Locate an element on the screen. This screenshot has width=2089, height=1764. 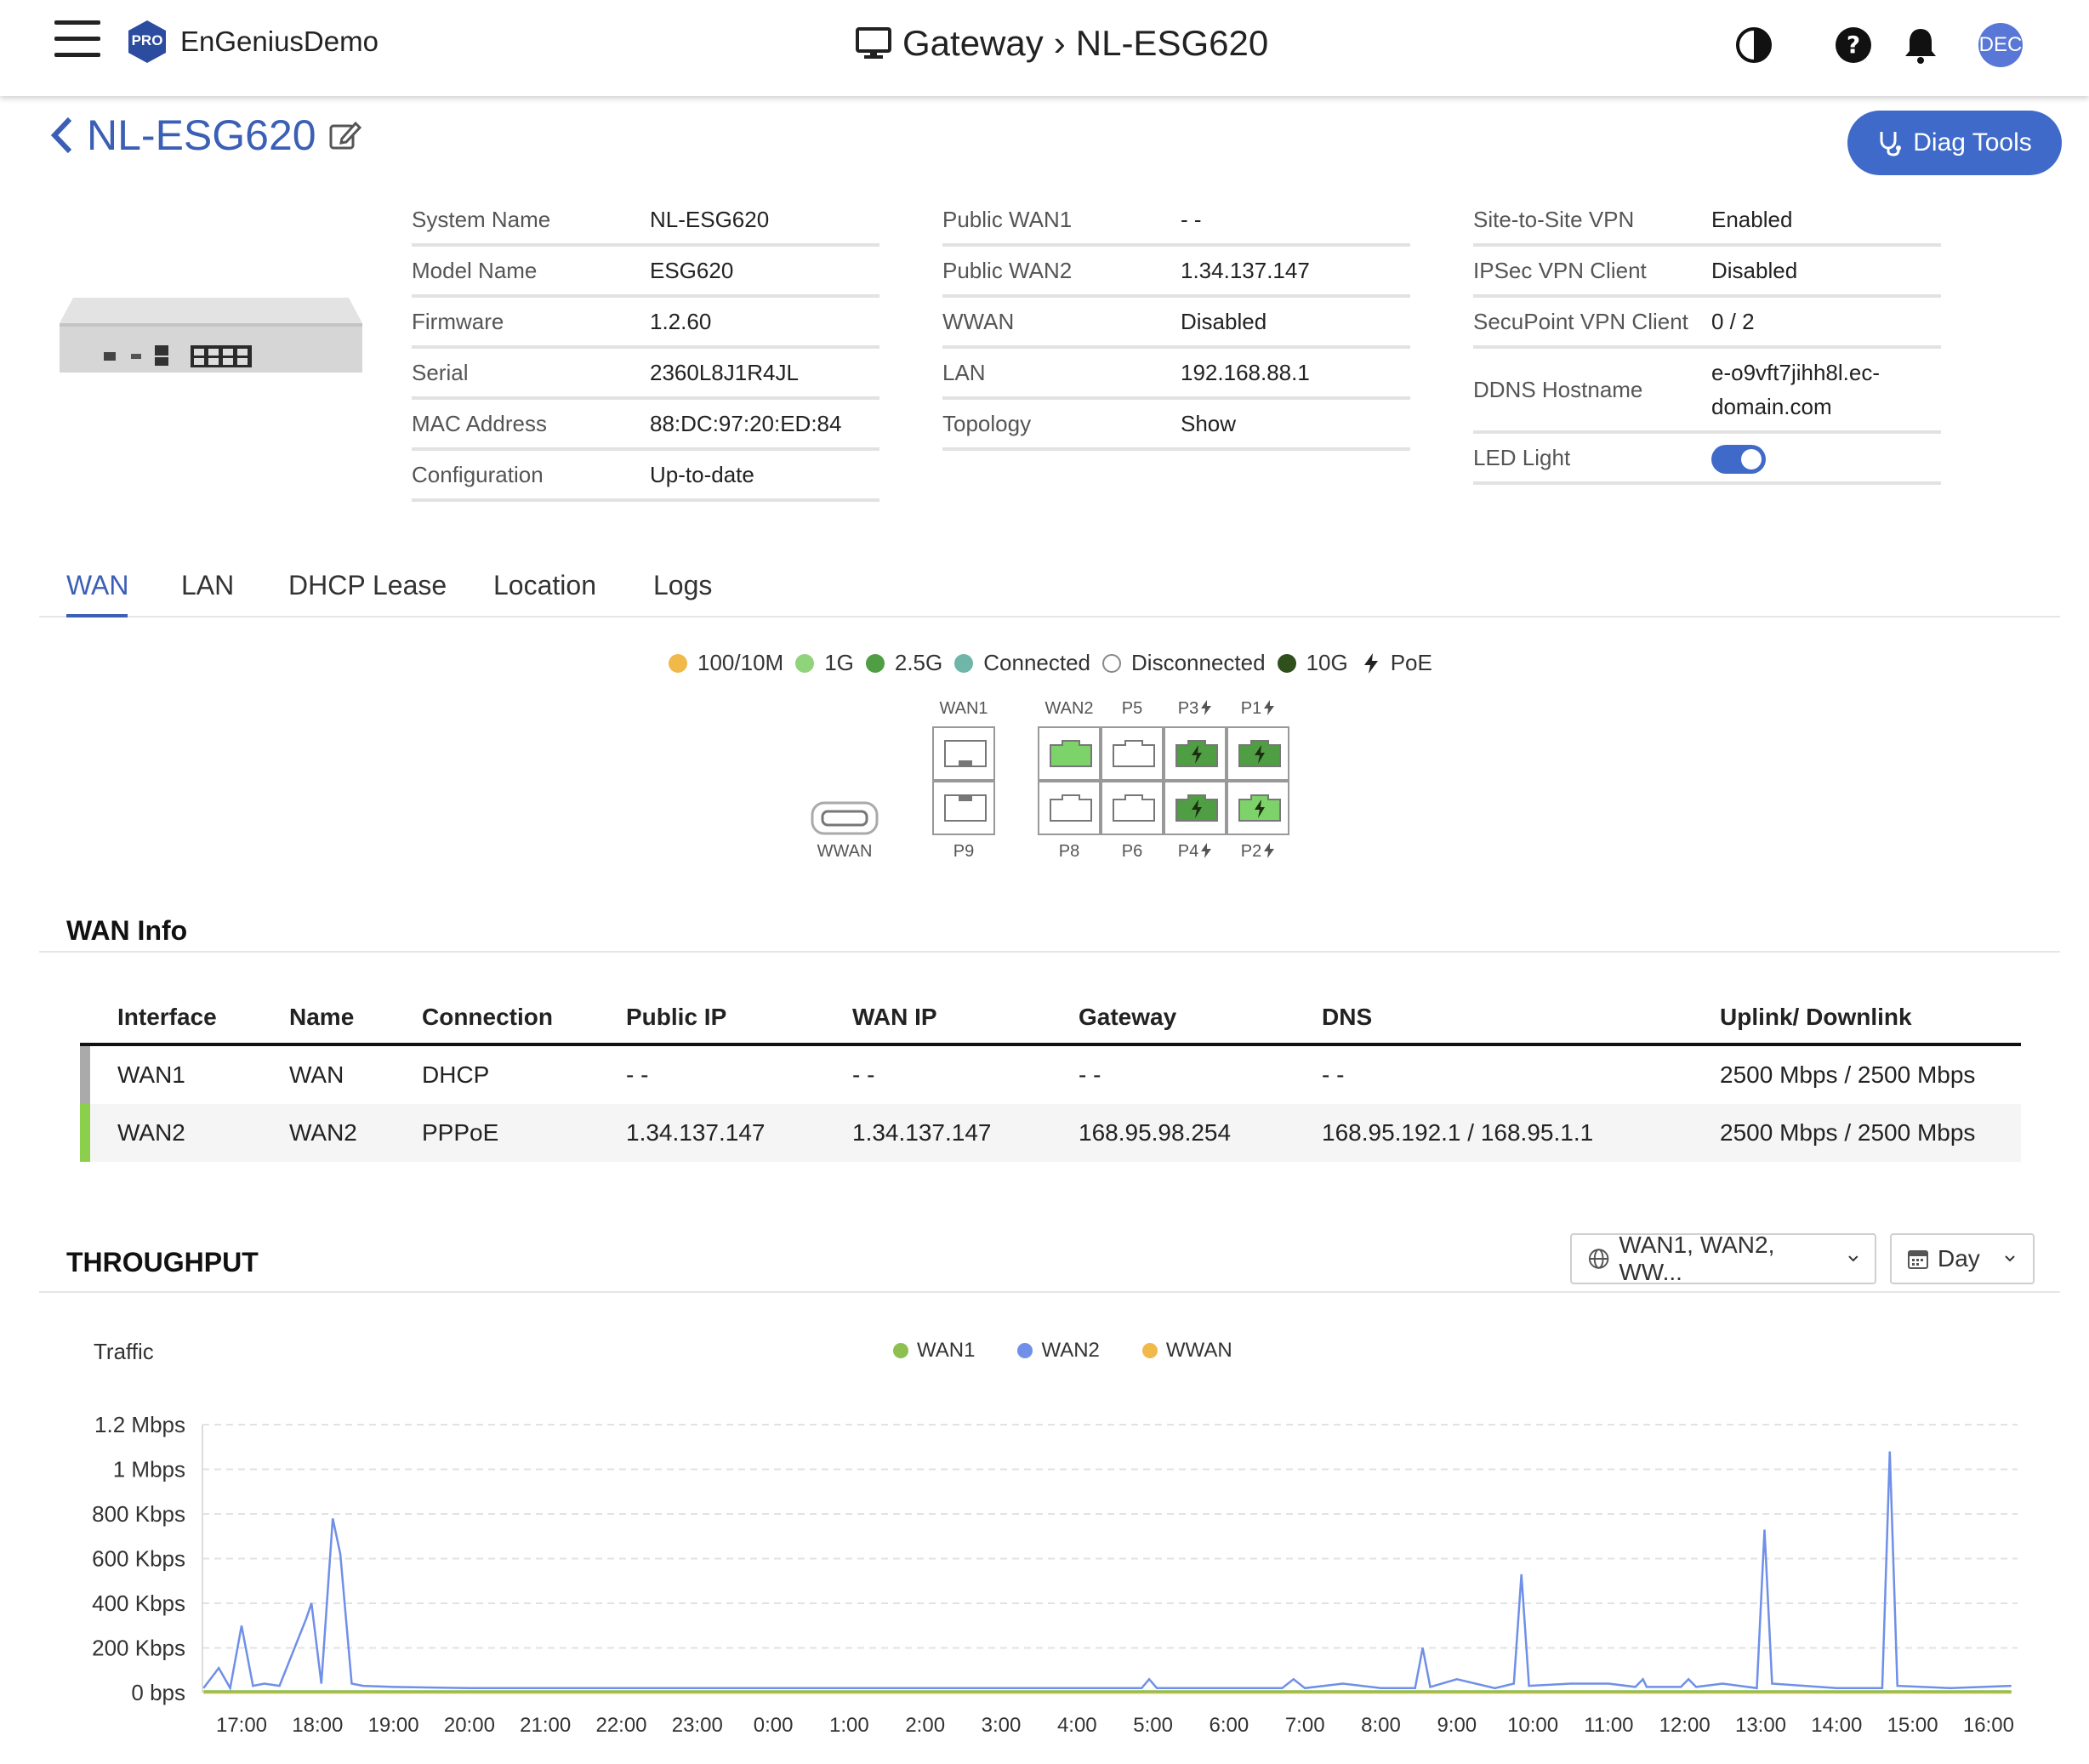
port-p2 is located at coordinates (1258, 808).